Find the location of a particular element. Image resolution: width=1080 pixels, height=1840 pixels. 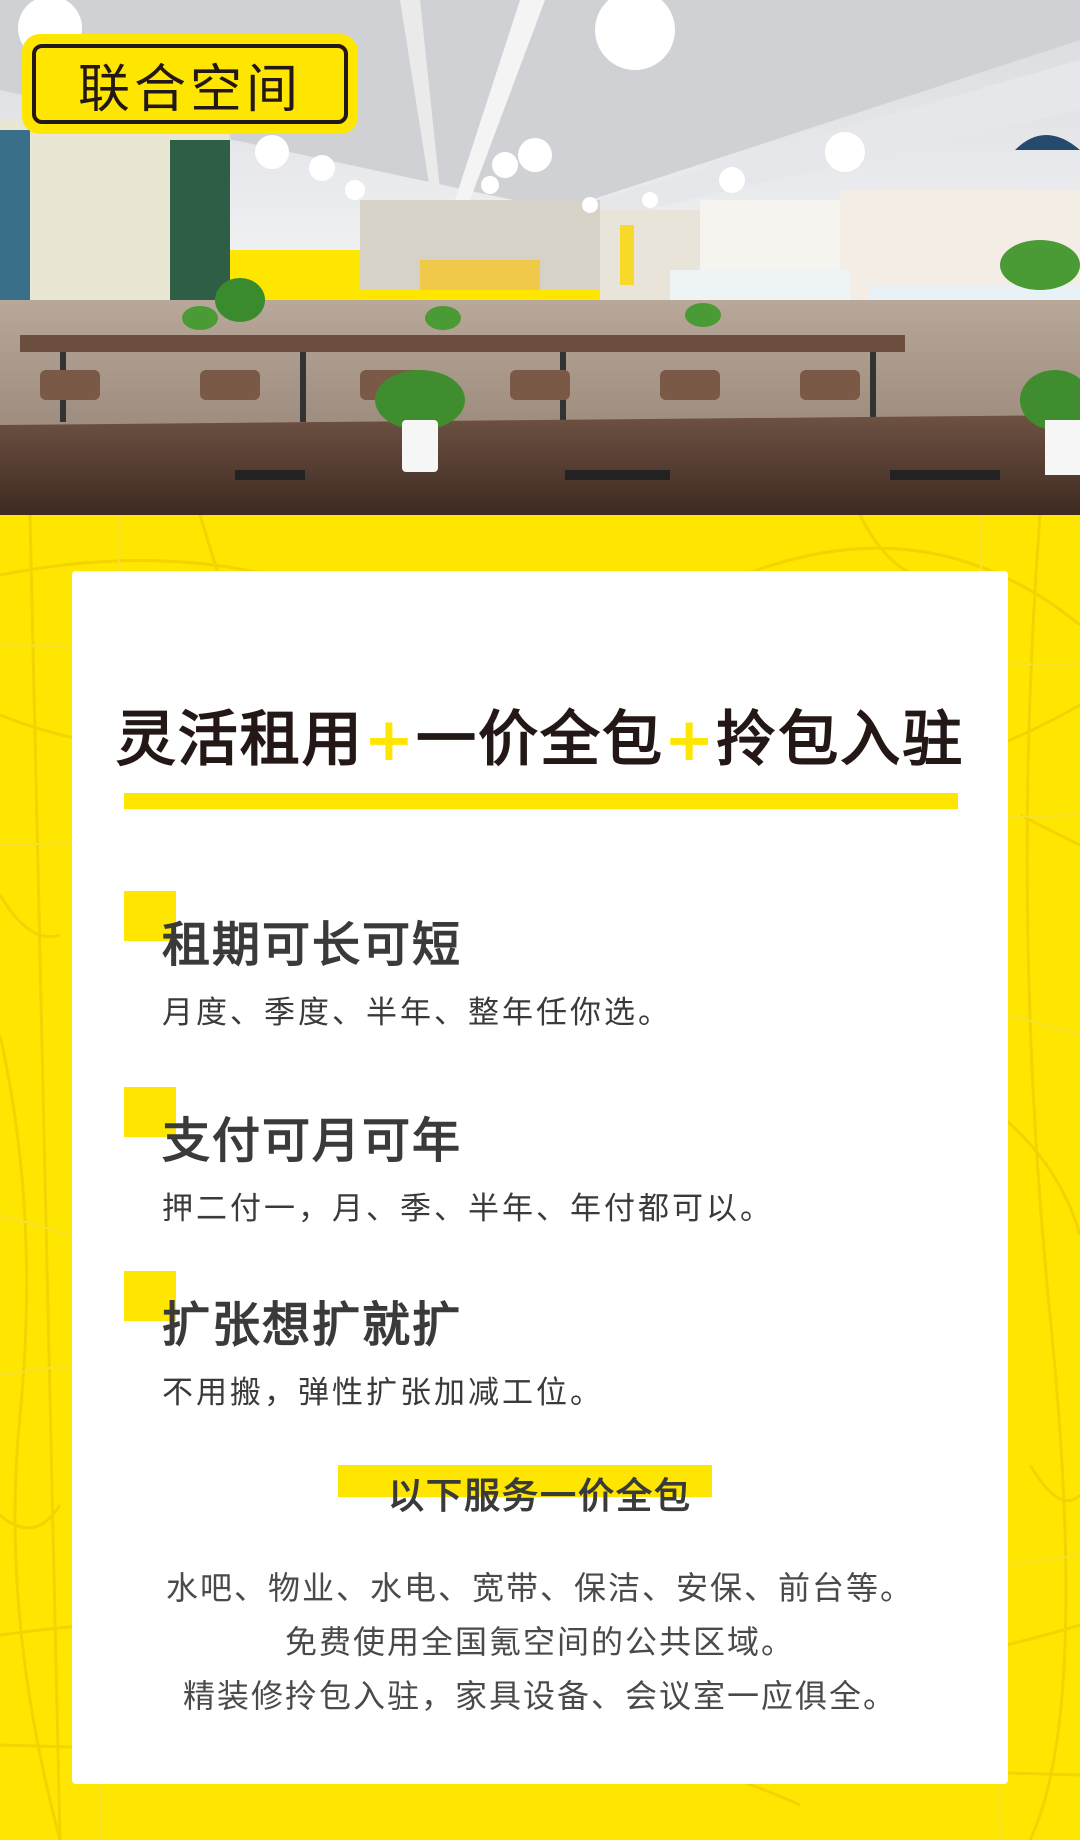

headline: 灵活租用+一价全包+拎包入驻 is located at coordinates (540, 734).